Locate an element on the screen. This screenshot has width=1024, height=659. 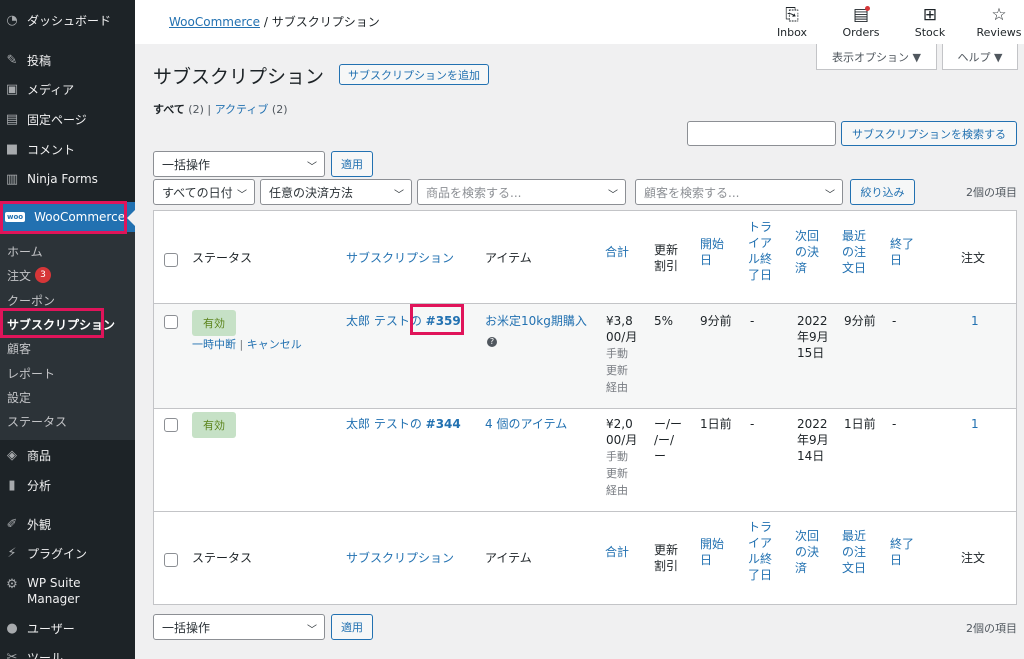
column-footer-renewal-discount: 更新 割引 is located at coordinates (666, 558).